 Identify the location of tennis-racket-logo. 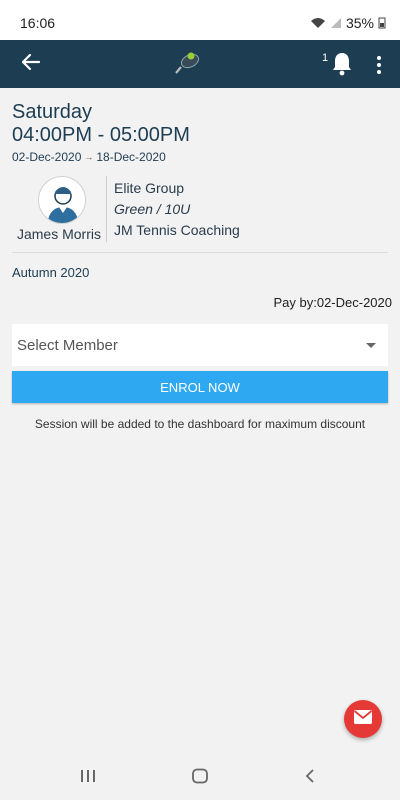
(189, 63).